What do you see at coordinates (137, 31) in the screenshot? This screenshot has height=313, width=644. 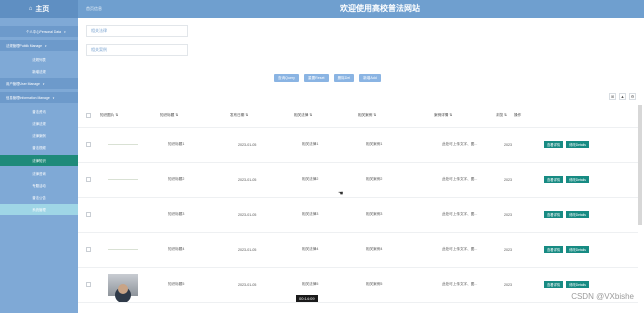 I see `law-search-input: 相关法律` at bounding box center [137, 31].